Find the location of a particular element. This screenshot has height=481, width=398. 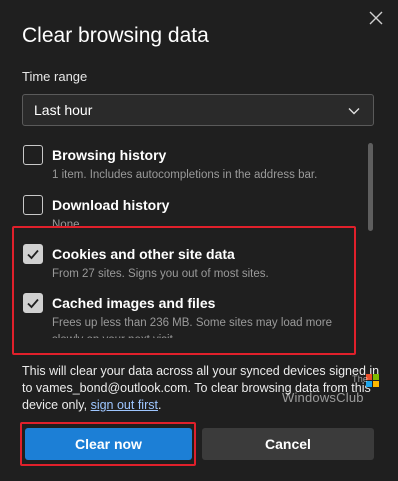

close-icon is located at coordinates (376, 18).